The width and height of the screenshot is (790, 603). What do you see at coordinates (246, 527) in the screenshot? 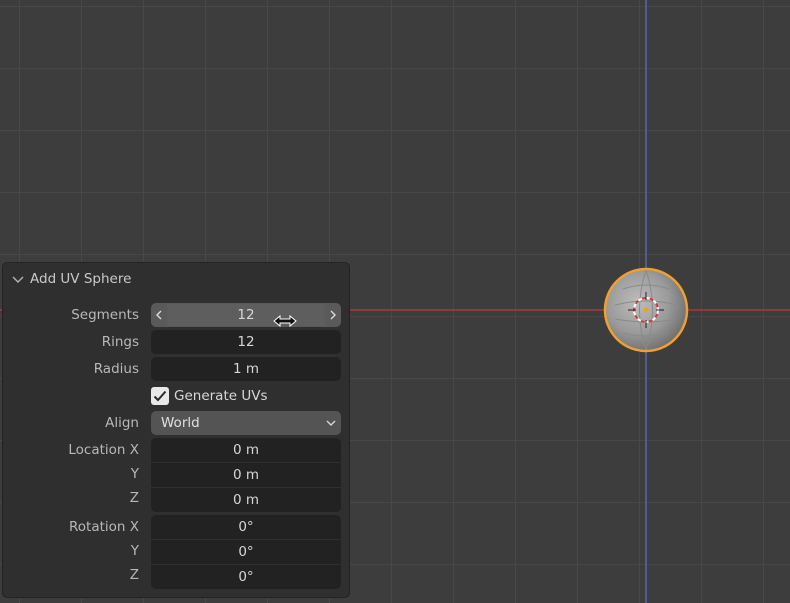
I see `rotation-x-field: 0°` at bounding box center [246, 527].